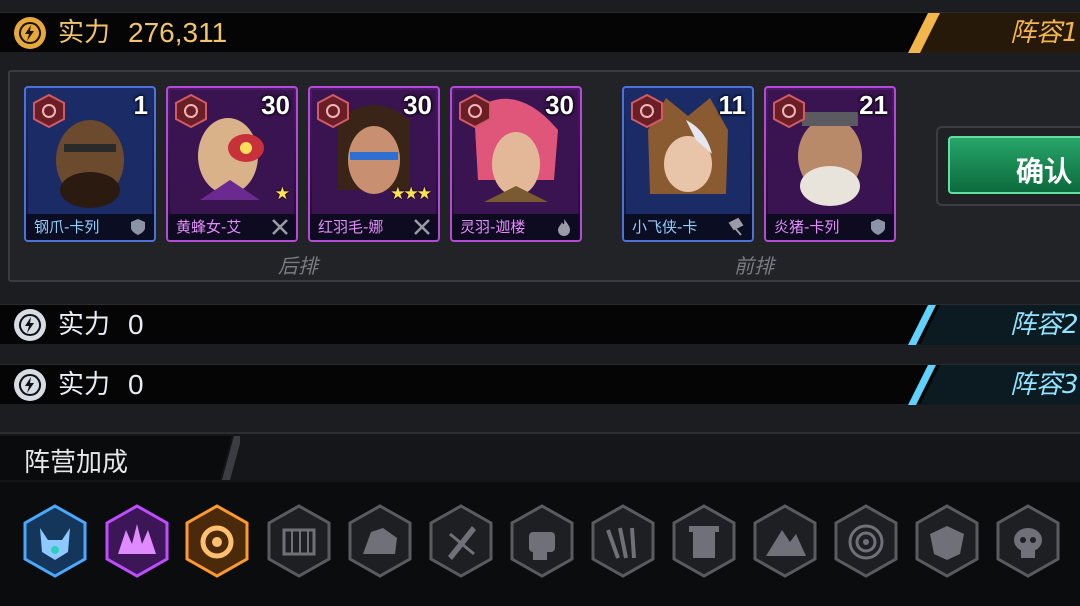 The image size is (1080, 606). Describe the element at coordinates (1028, 541) in the screenshot. I see `skull-faction-icon` at that location.